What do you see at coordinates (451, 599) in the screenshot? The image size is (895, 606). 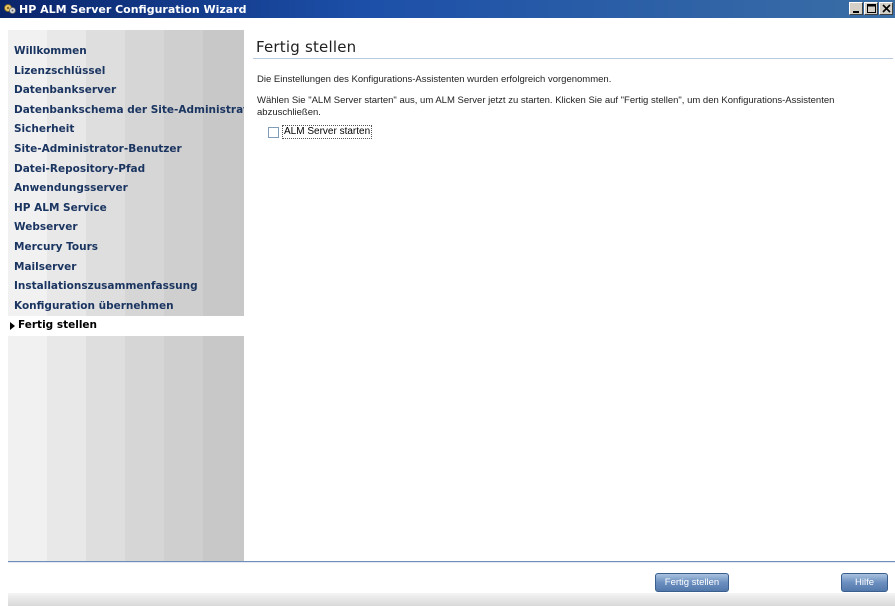 I see `footer-bottom-band` at bounding box center [451, 599].